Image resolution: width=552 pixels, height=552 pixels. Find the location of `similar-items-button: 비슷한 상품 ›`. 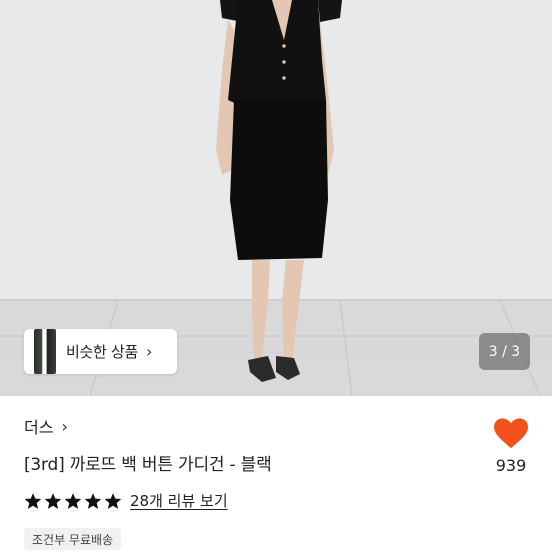

similar-items-button: 비슷한 상품 › is located at coordinates (100, 351).